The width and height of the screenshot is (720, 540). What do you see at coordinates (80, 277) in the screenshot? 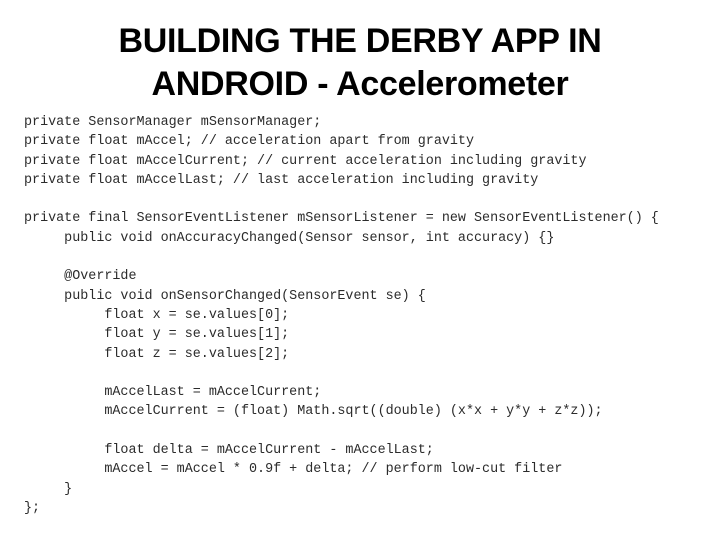
I see `code-line: @Override` at bounding box center [80, 277].